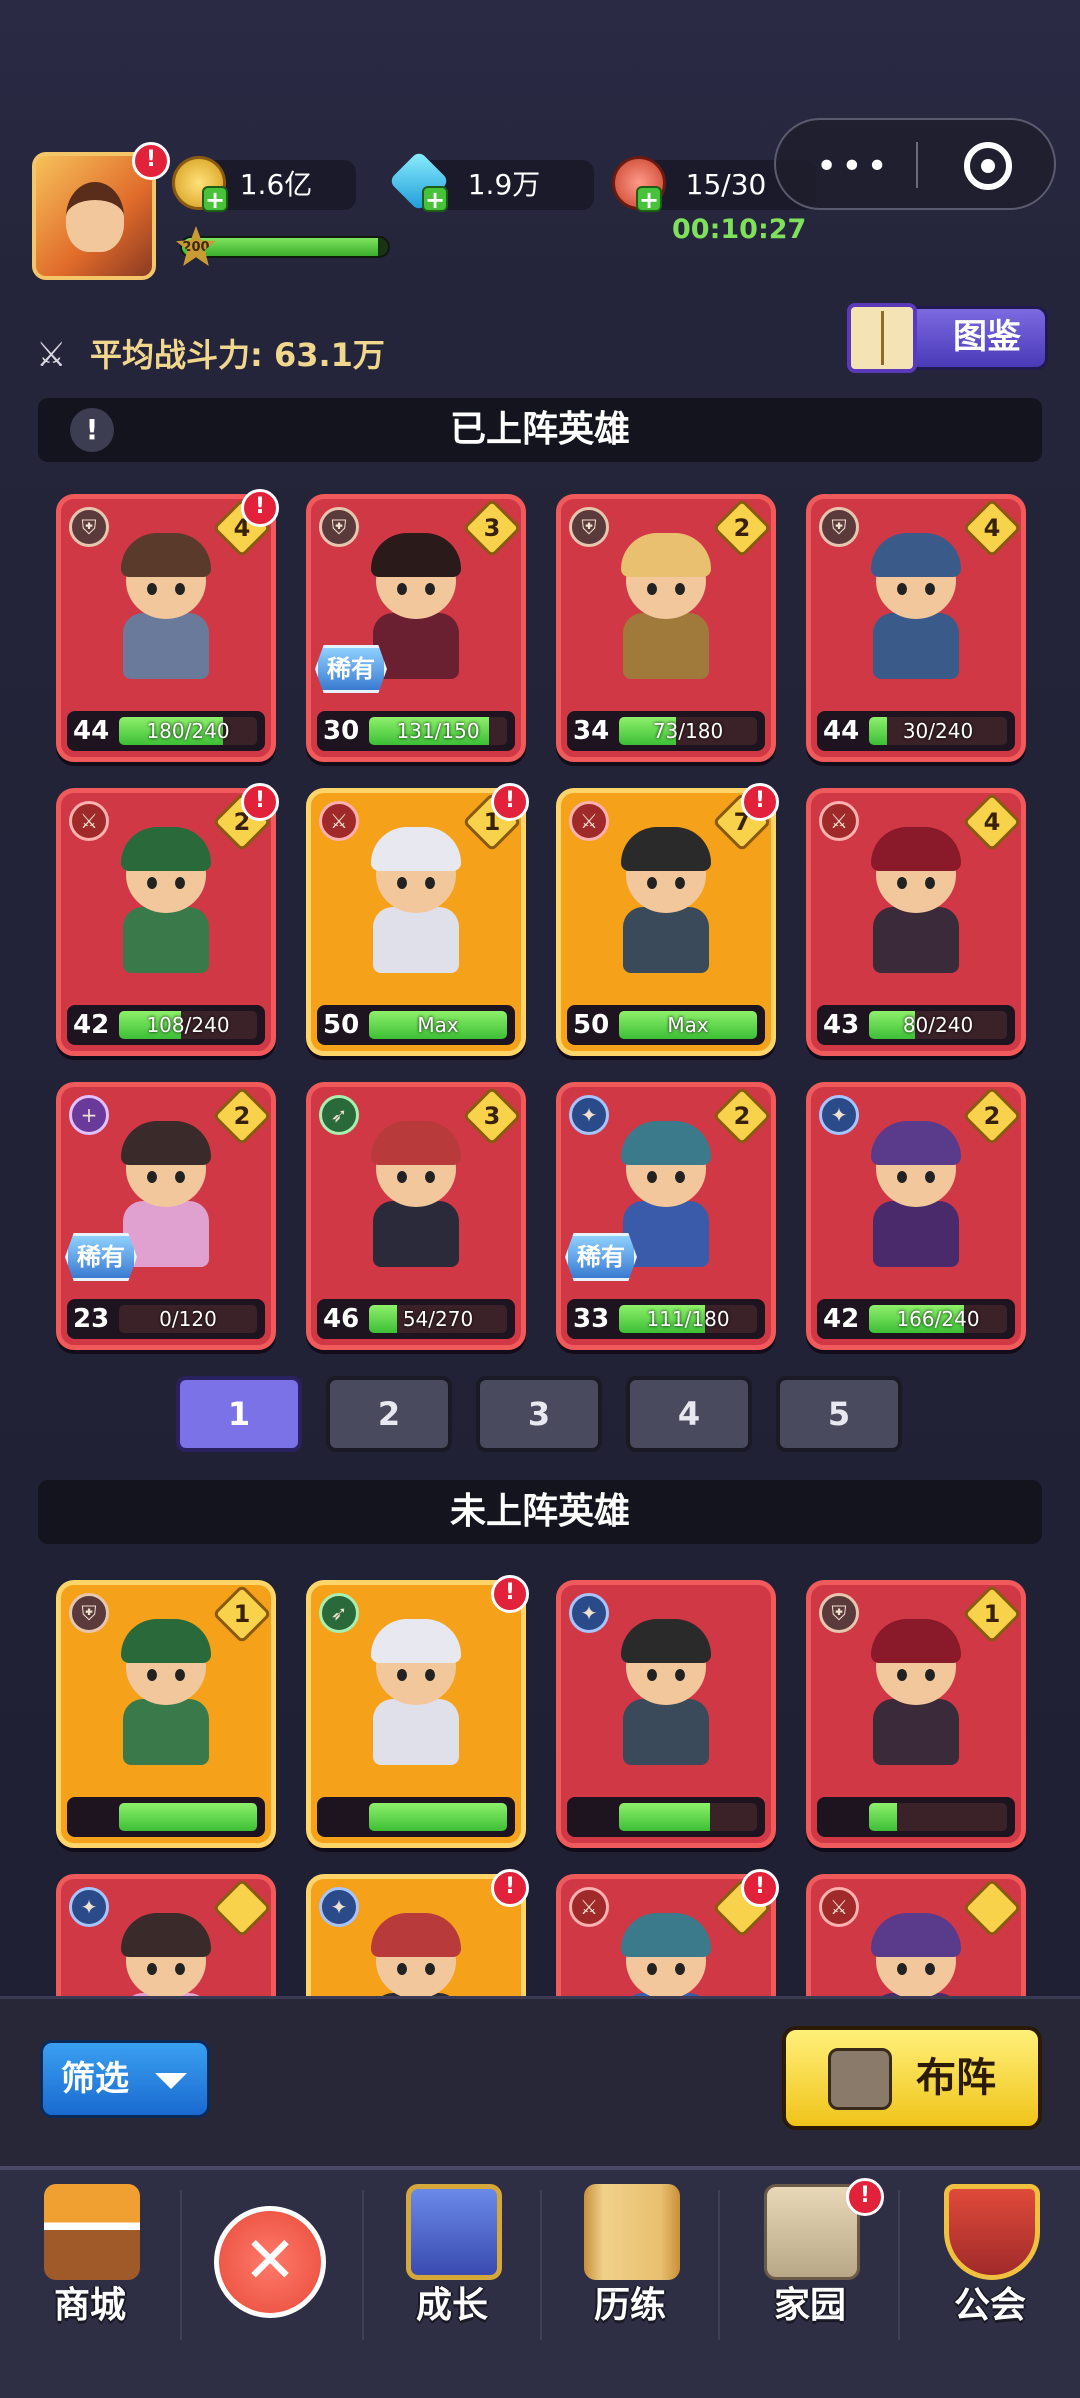  I want to click on nav-growth: 成长, so click(452, 2284).